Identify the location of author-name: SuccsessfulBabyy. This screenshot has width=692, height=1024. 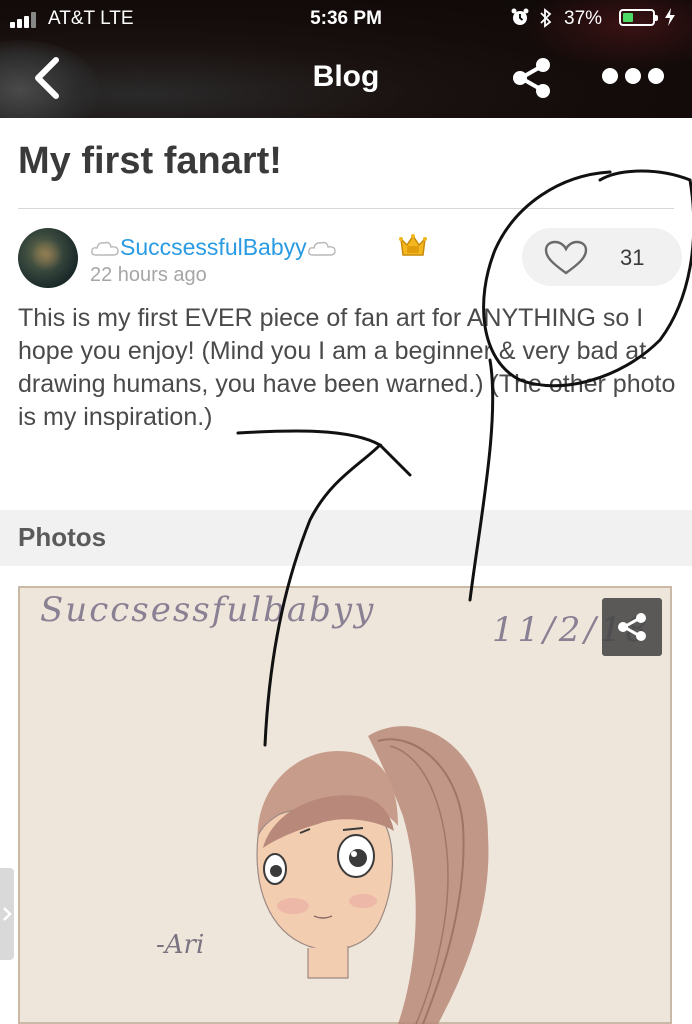
(213, 247).